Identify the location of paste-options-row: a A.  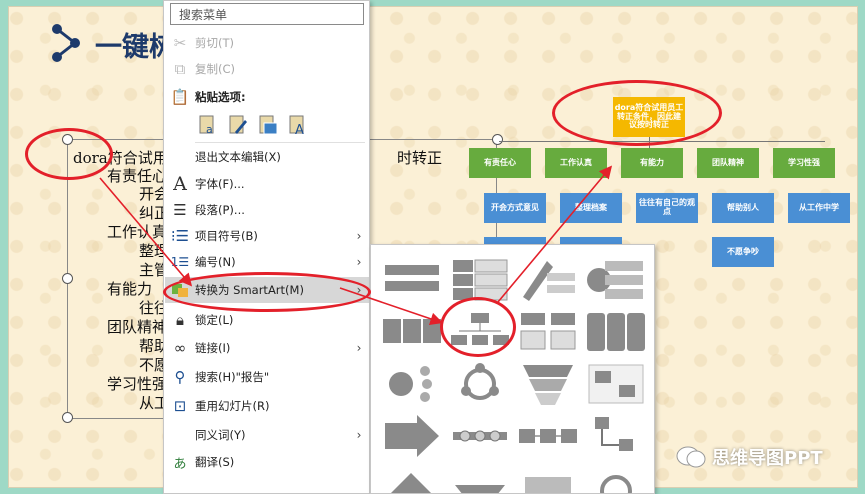
(253, 125).